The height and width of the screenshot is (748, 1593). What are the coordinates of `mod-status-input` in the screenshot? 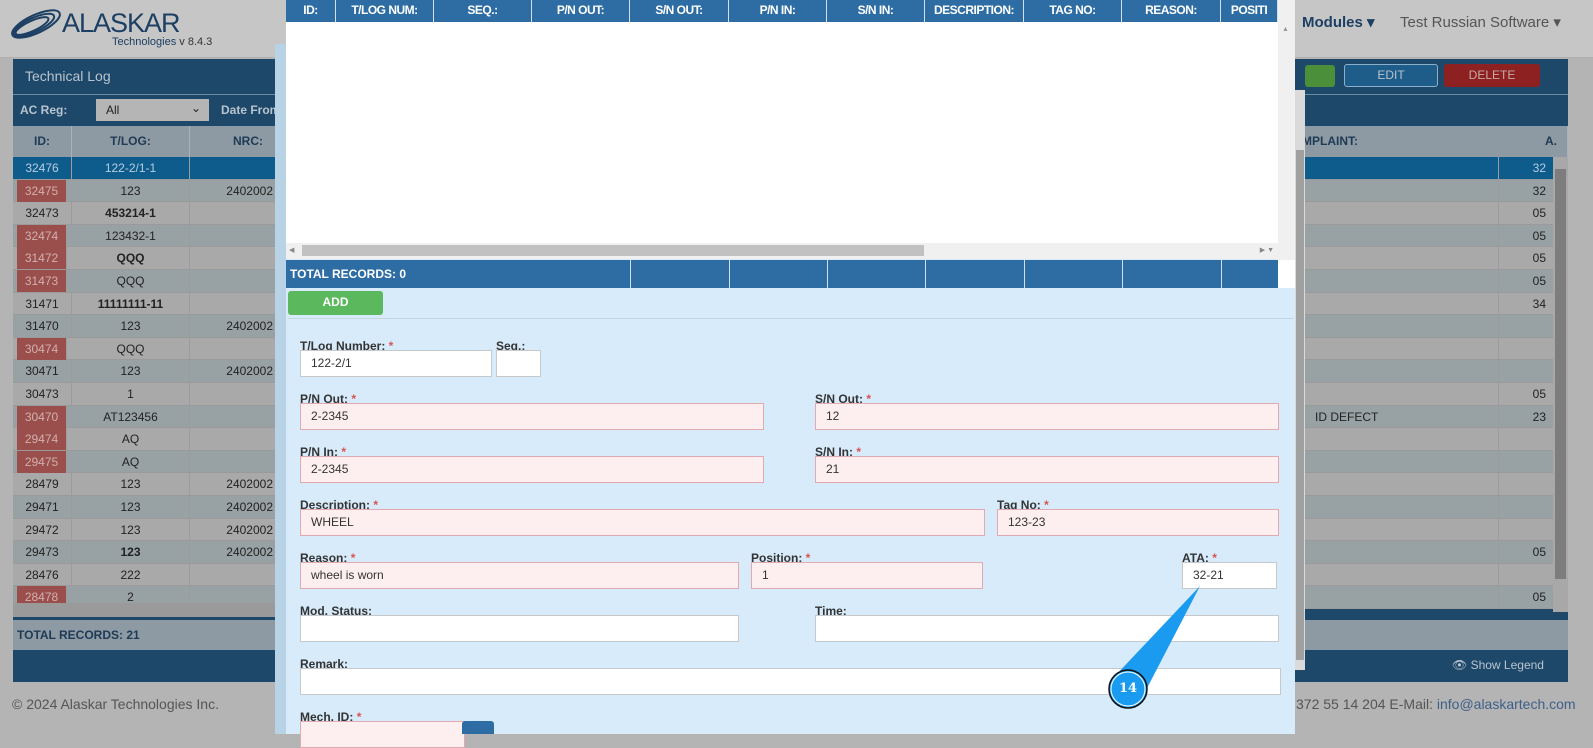 It's located at (519, 628).